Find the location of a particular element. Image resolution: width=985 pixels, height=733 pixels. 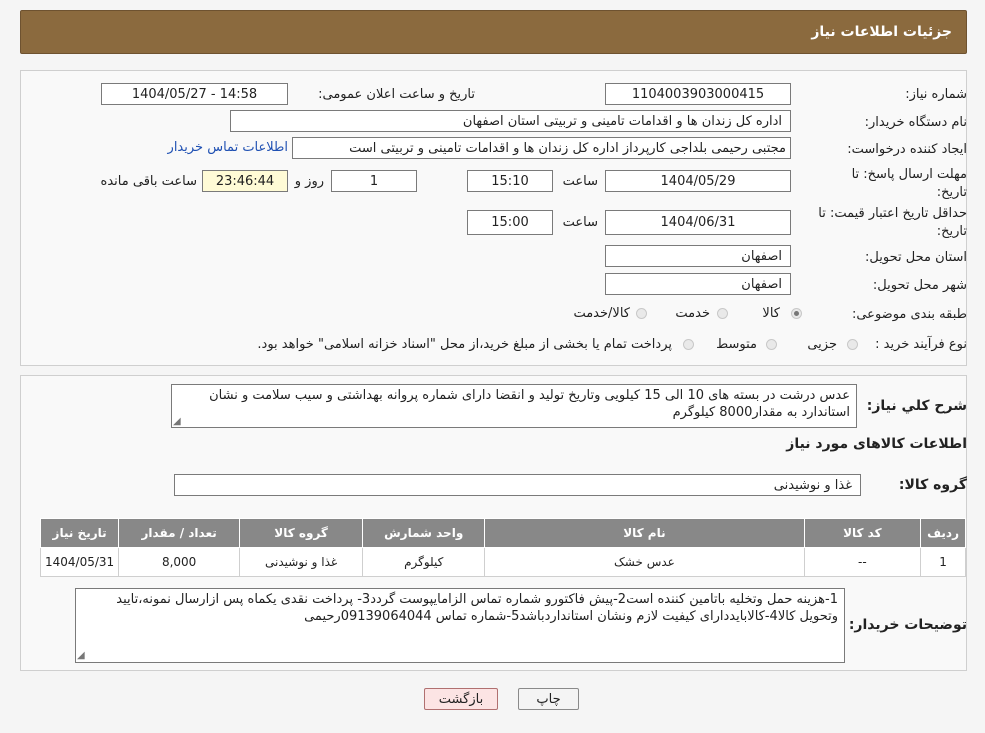

cell-qty: 8,000 is located at coordinates (179, 562).